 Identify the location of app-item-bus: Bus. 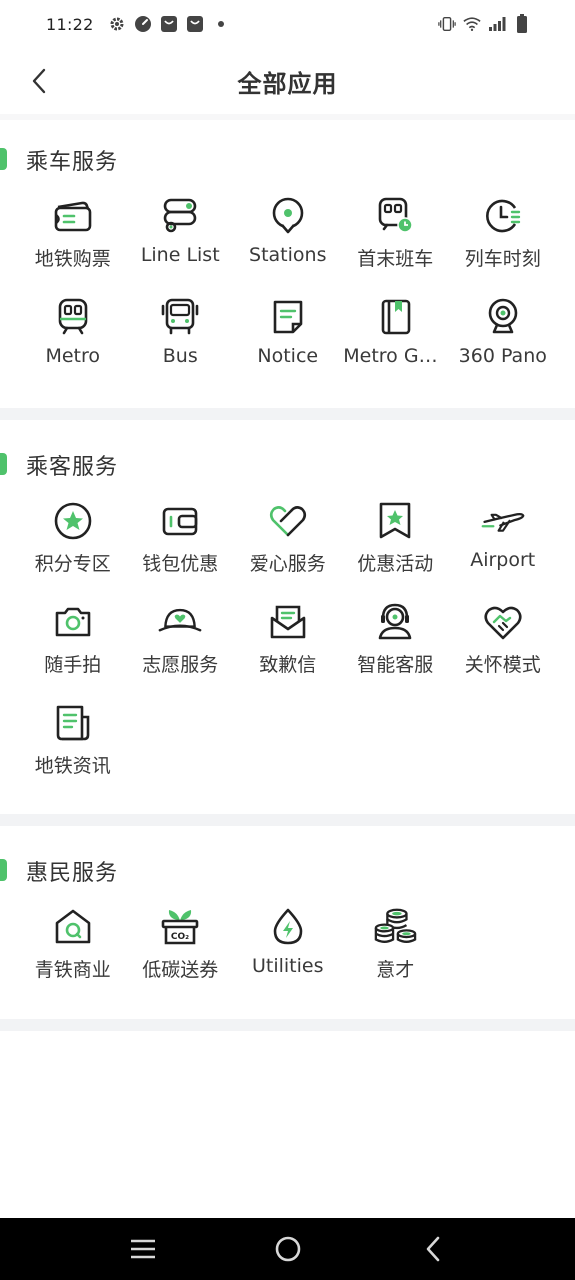
(181, 331).